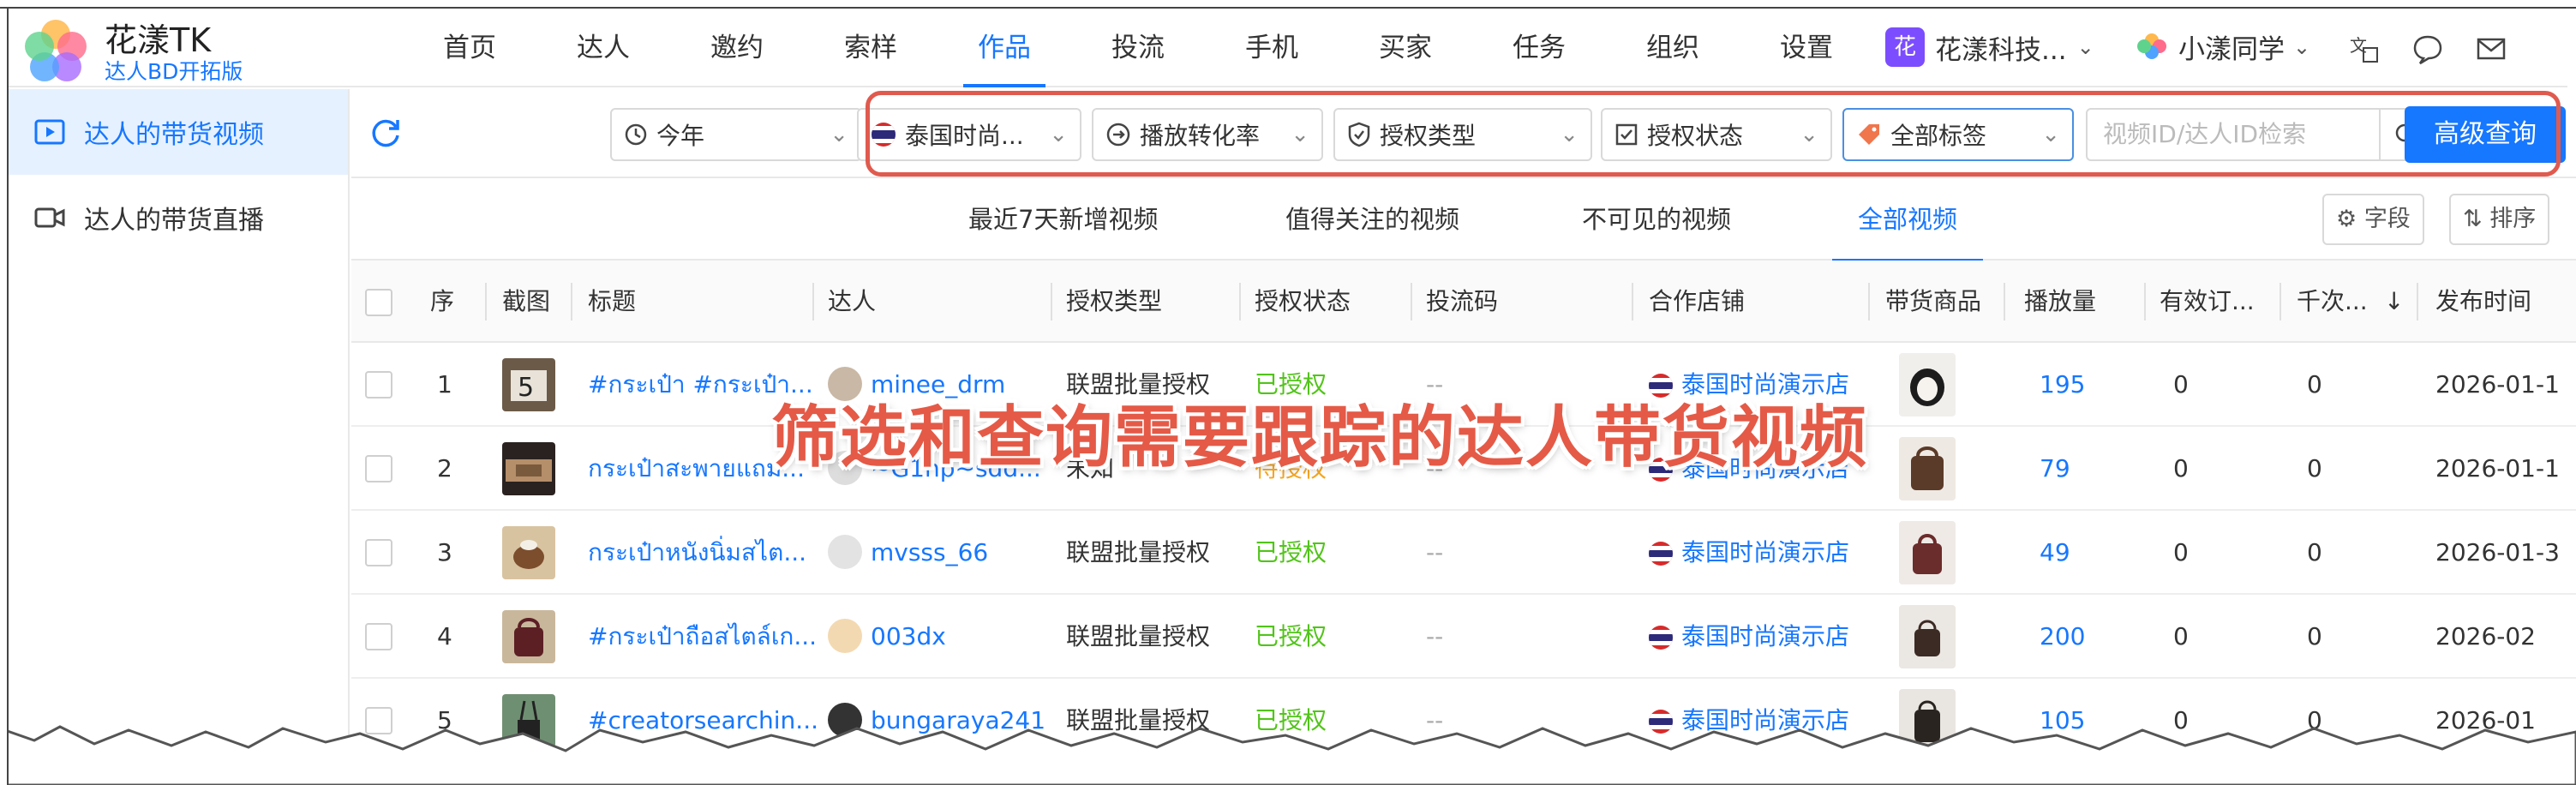 The image size is (2576, 785). I want to click on tab-recent-7-days: 最近7天新增视频, so click(1063, 219).